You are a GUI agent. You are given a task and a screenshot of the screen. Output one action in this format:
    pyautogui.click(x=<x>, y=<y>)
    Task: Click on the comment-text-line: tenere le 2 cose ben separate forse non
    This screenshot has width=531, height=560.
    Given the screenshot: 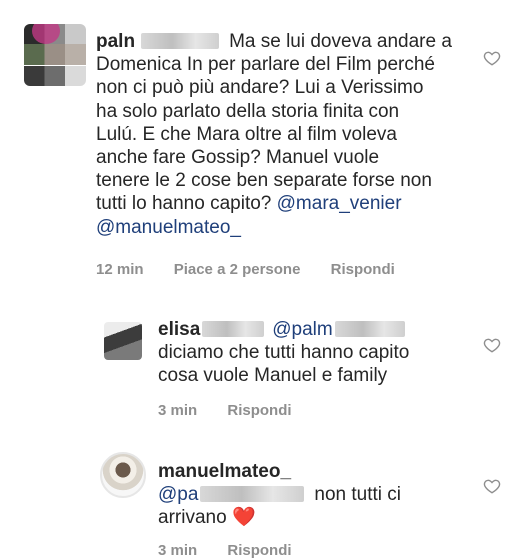 What is the action you would take?
    pyautogui.click(x=264, y=181)
    